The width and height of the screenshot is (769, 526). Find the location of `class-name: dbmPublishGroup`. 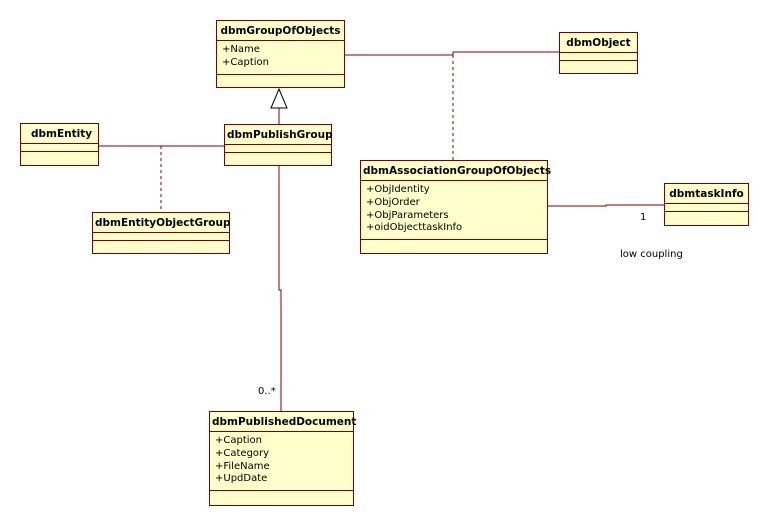

class-name: dbmPublishGroup is located at coordinates (280, 135).